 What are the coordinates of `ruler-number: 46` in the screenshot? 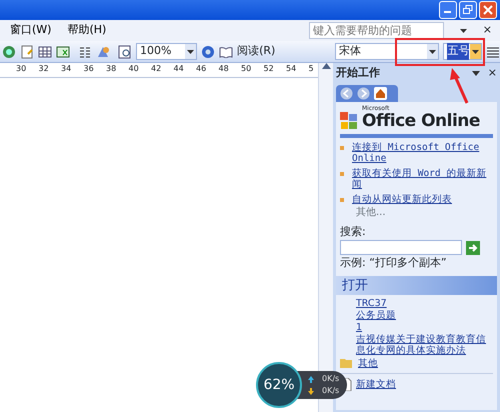 It's located at (201, 68).